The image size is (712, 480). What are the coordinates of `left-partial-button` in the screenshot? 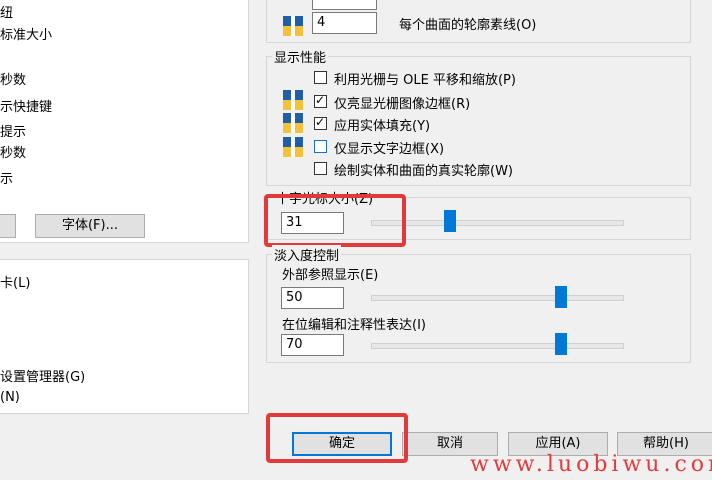 It's located at (8, 226).